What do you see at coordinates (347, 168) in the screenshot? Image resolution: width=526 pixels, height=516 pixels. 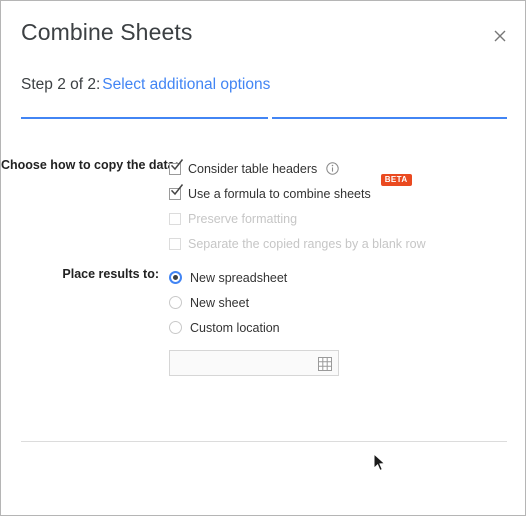 I see `copy-data-control-1: Consider table headers` at bounding box center [347, 168].